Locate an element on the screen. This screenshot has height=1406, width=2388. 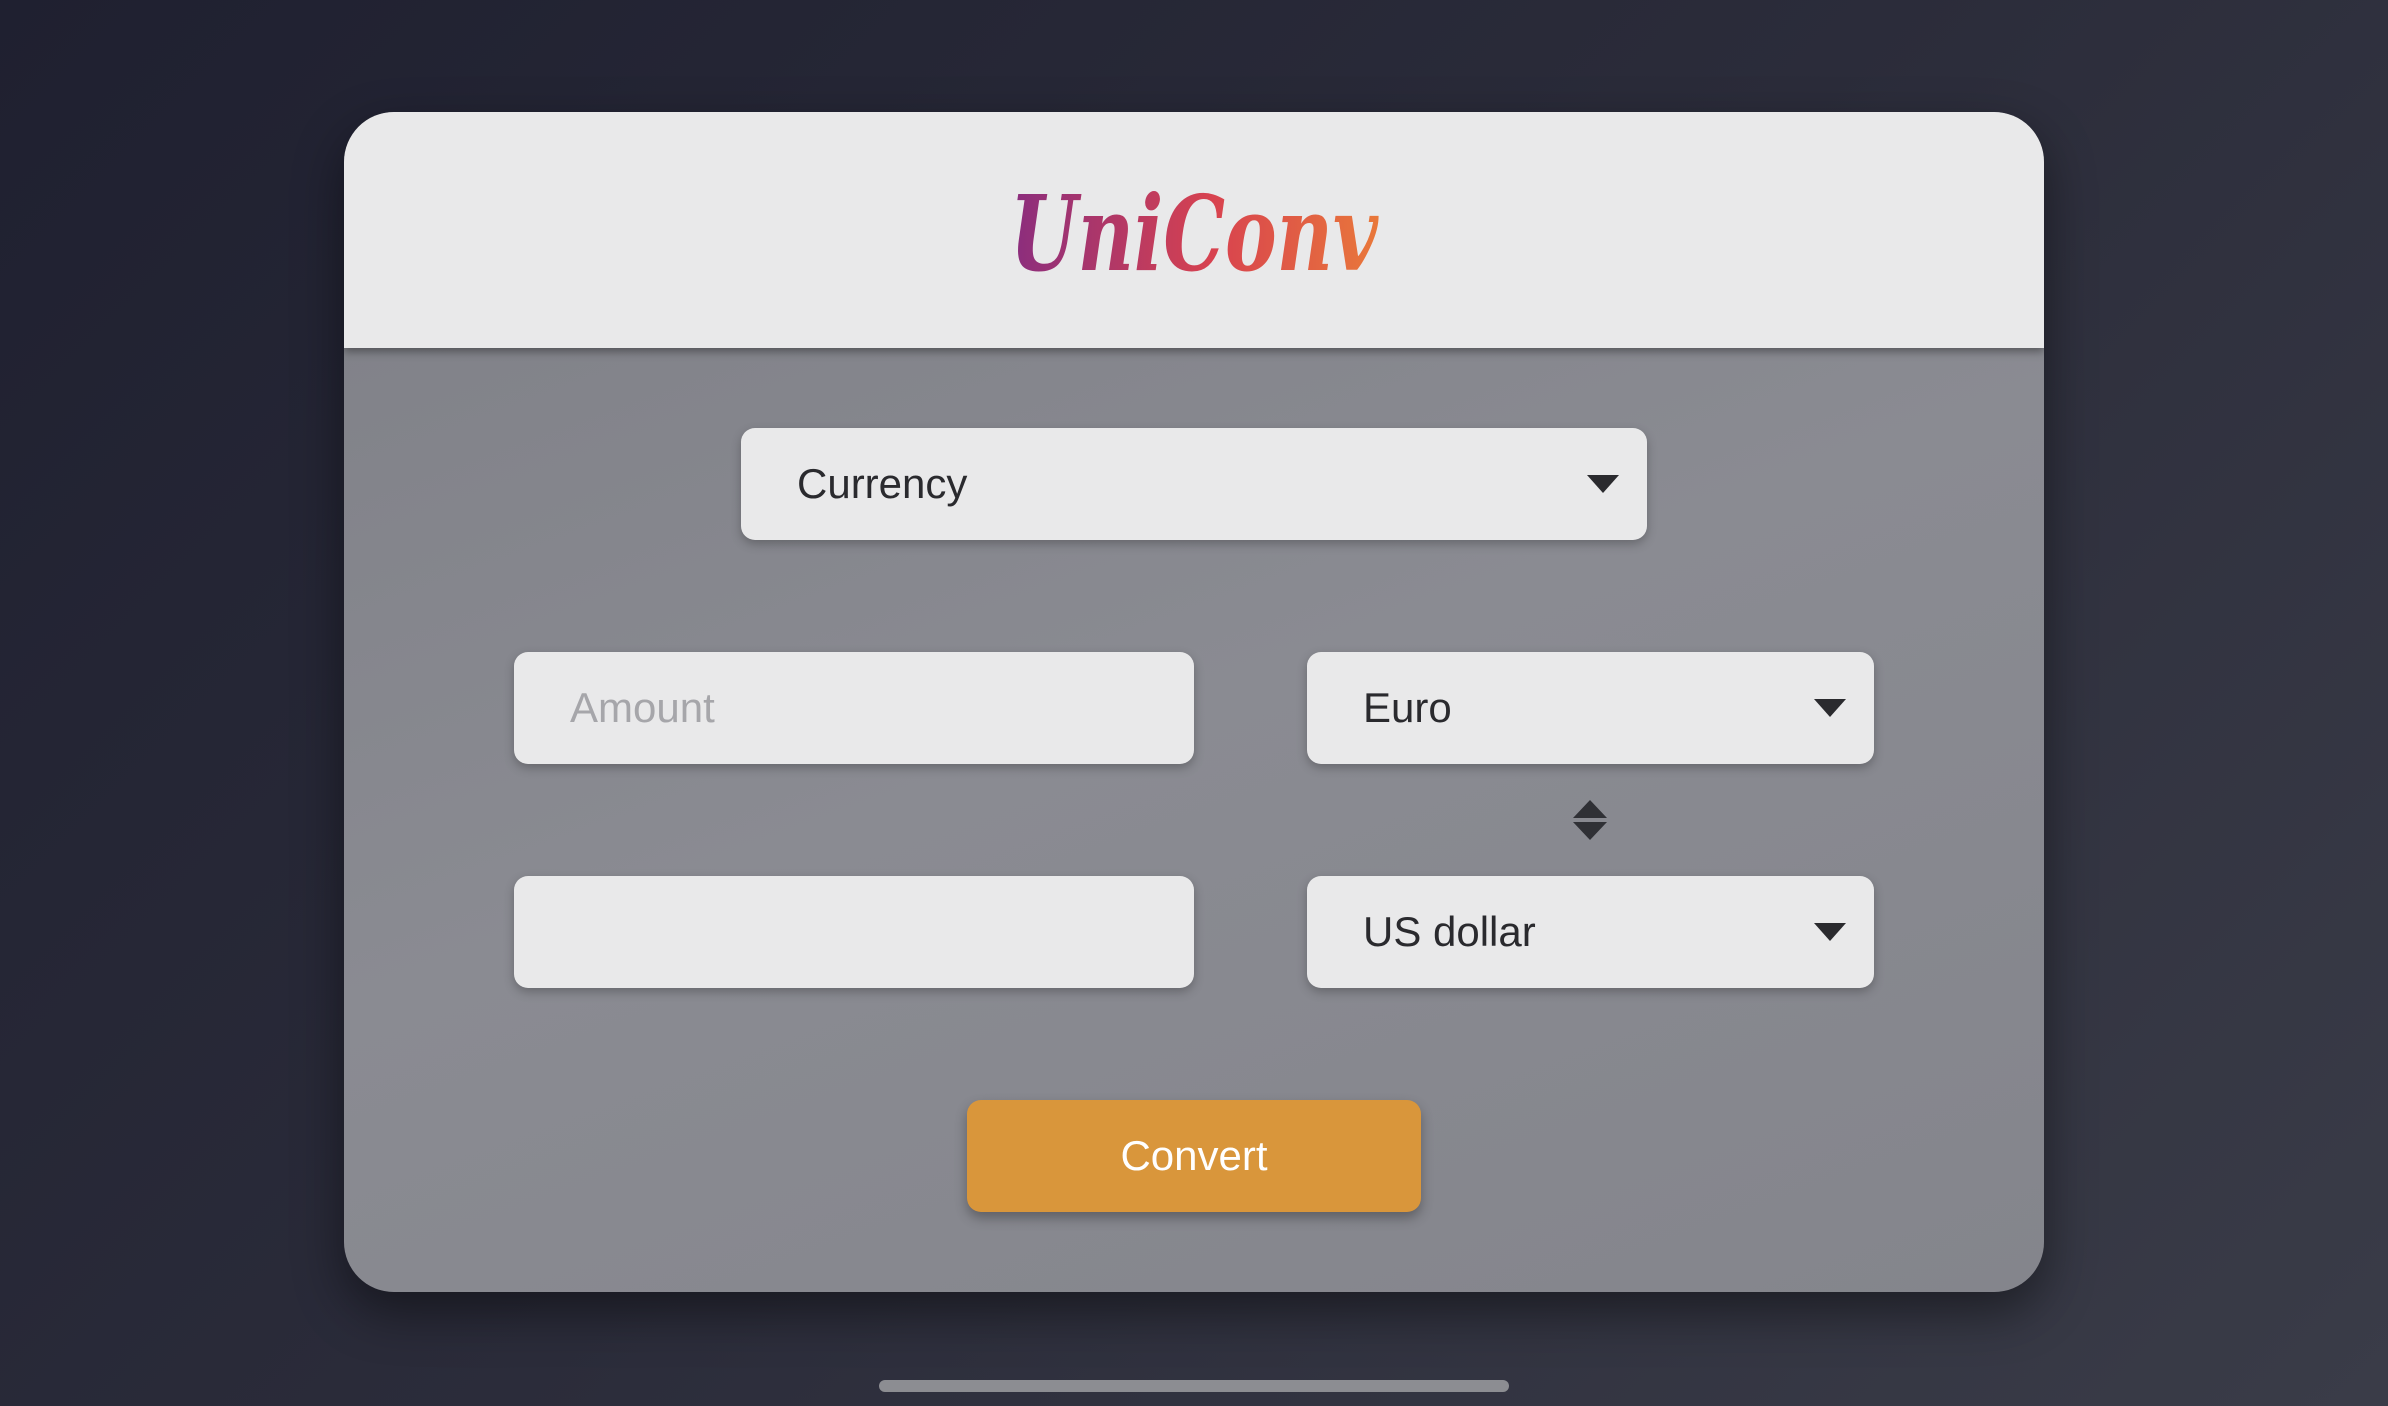
arrow-up-icon is located at coordinates (1590, 809).